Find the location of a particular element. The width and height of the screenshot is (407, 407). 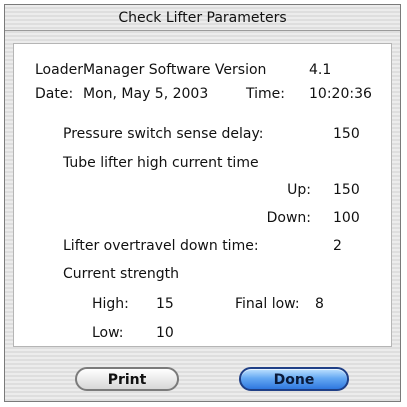

final-low-label: Final low: is located at coordinates (267, 304).